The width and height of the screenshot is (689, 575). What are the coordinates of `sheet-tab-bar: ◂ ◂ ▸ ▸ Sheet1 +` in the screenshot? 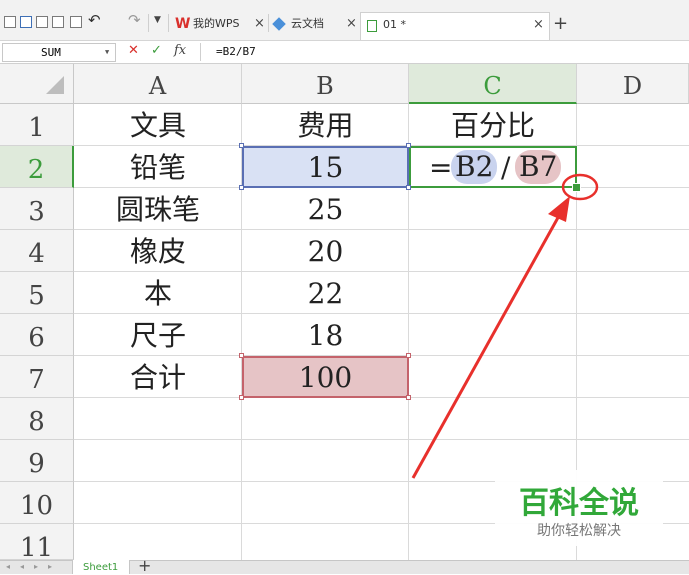 It's located at (344, 565).